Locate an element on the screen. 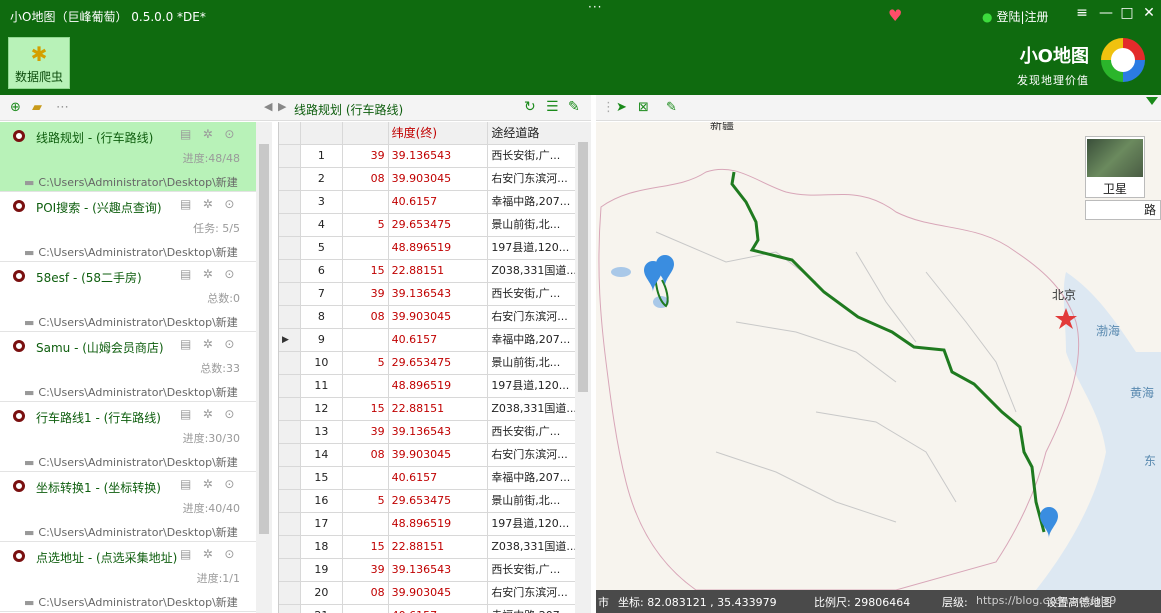 This screenshot has width=1161, height=613. pointer-icon: ➤ is located at coordinates (621, 107).